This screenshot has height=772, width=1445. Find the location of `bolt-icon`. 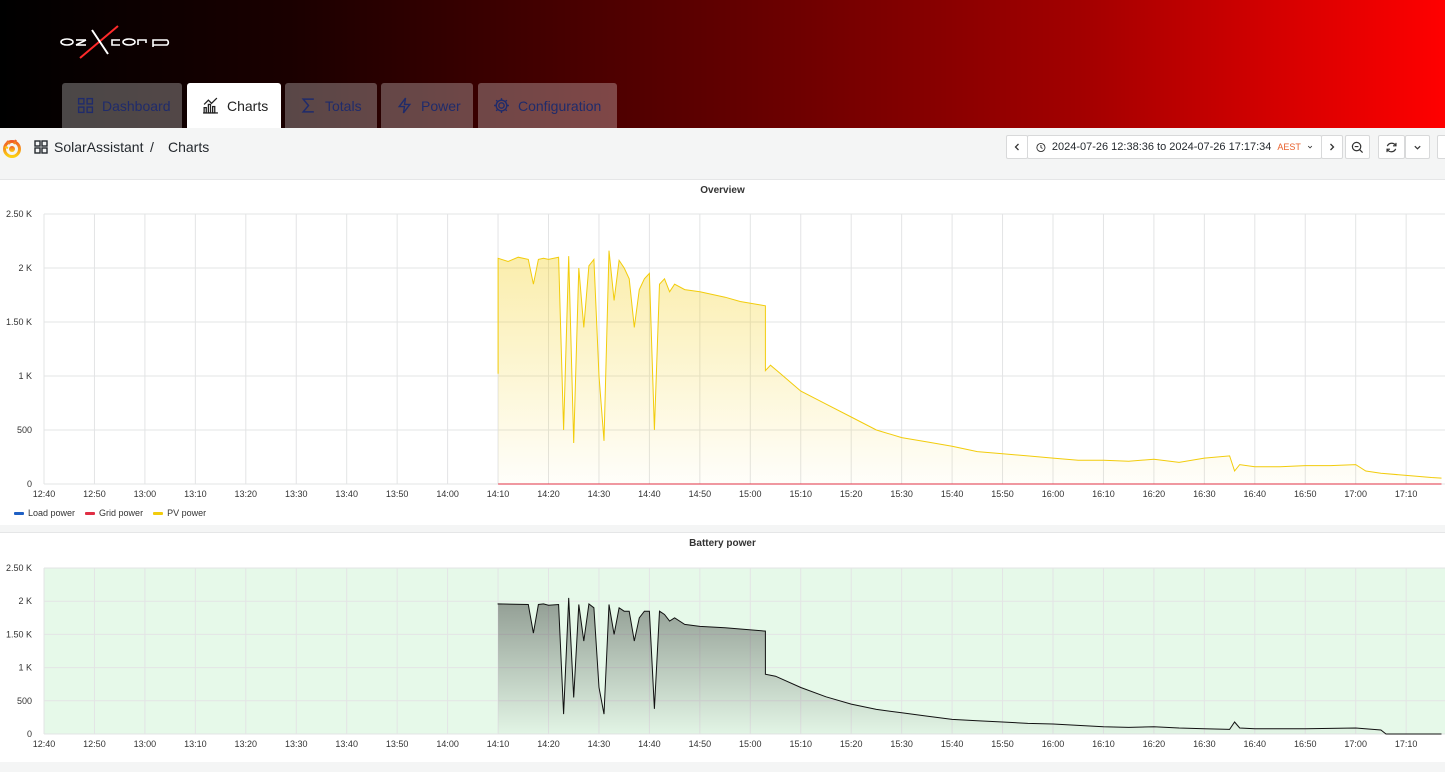

bolt-icon is located at coordinates (404, 105).